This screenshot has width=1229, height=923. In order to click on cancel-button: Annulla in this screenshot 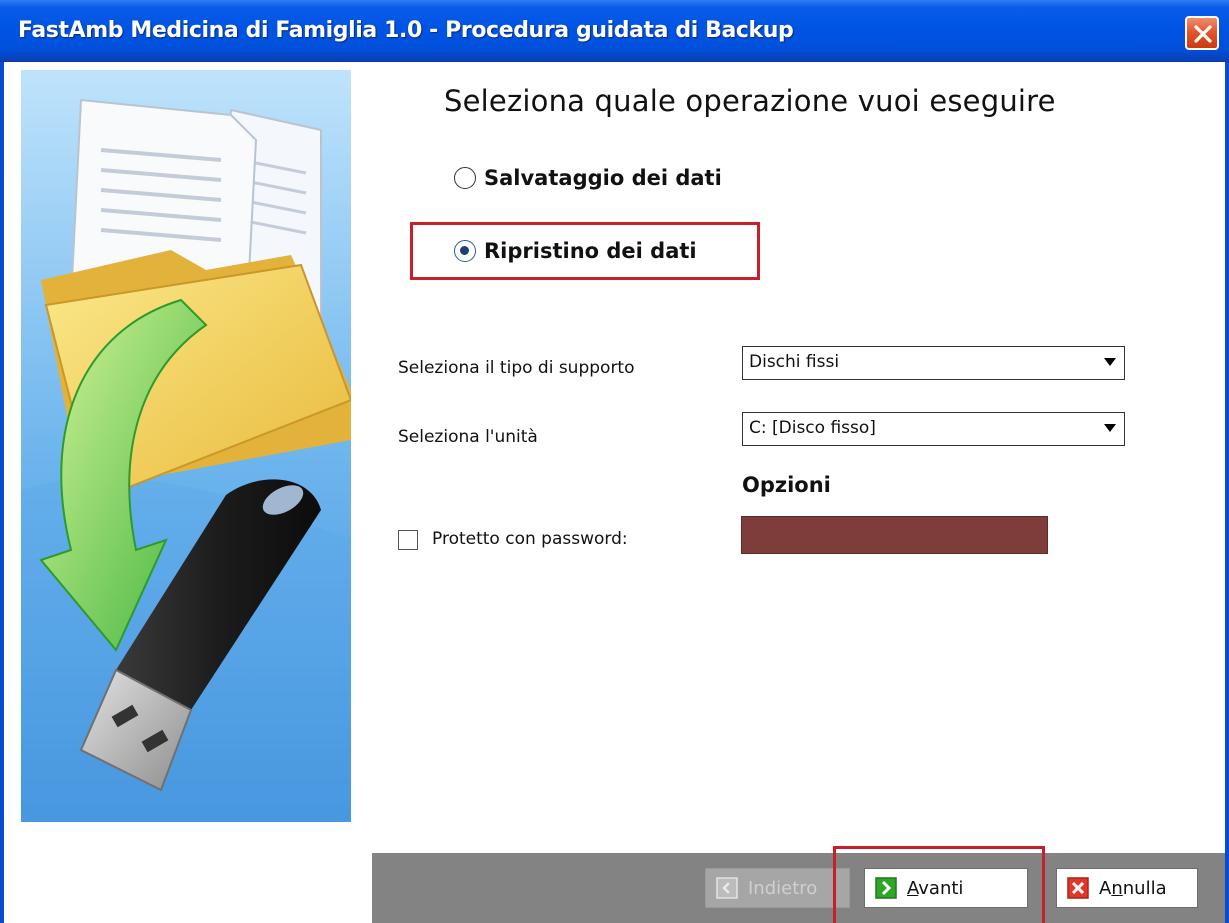, I will do `click(1127, 888)`.